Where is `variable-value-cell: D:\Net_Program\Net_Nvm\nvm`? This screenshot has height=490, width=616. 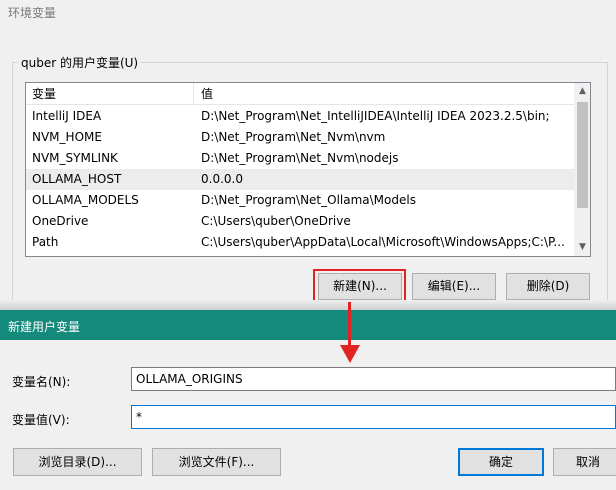
variable-value-cell: D:\Net_Program\Net_Nvm\nvm is located at coordinates (293, 137).